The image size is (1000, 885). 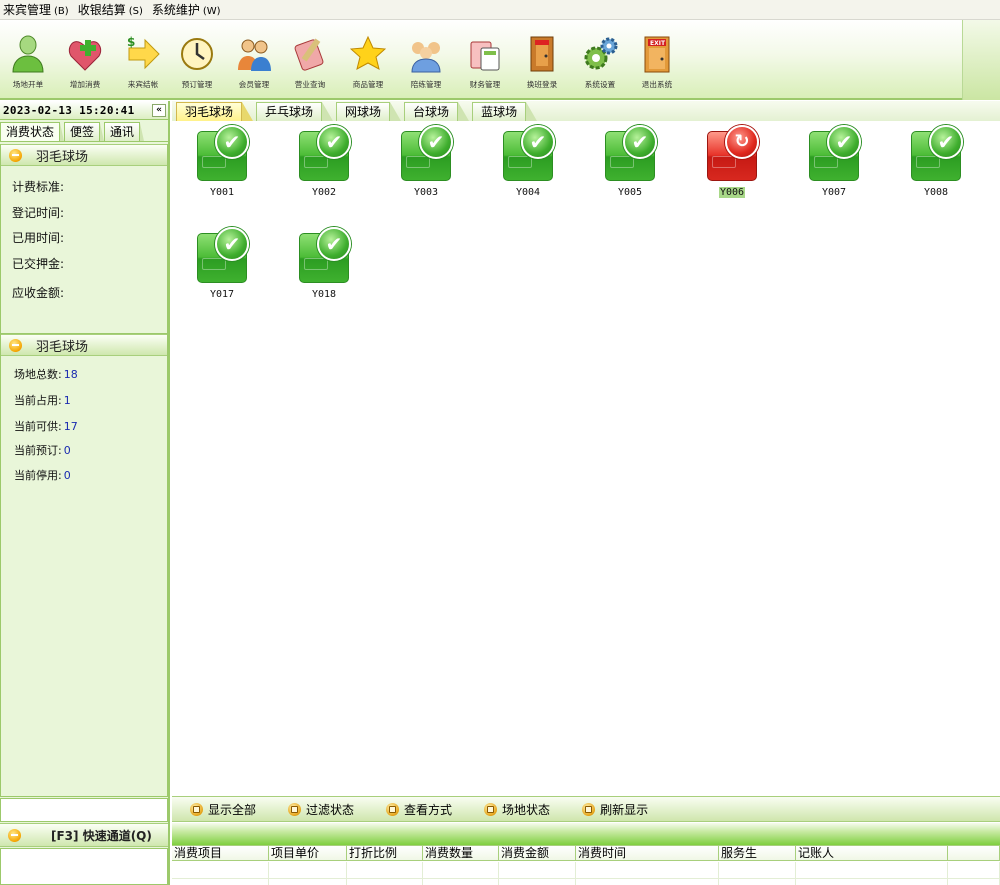 What do you see at coordinates (28, 84) in the screenshot?
I see `toolbar-button-label: 场地开单` at bounding box center [28, 84].